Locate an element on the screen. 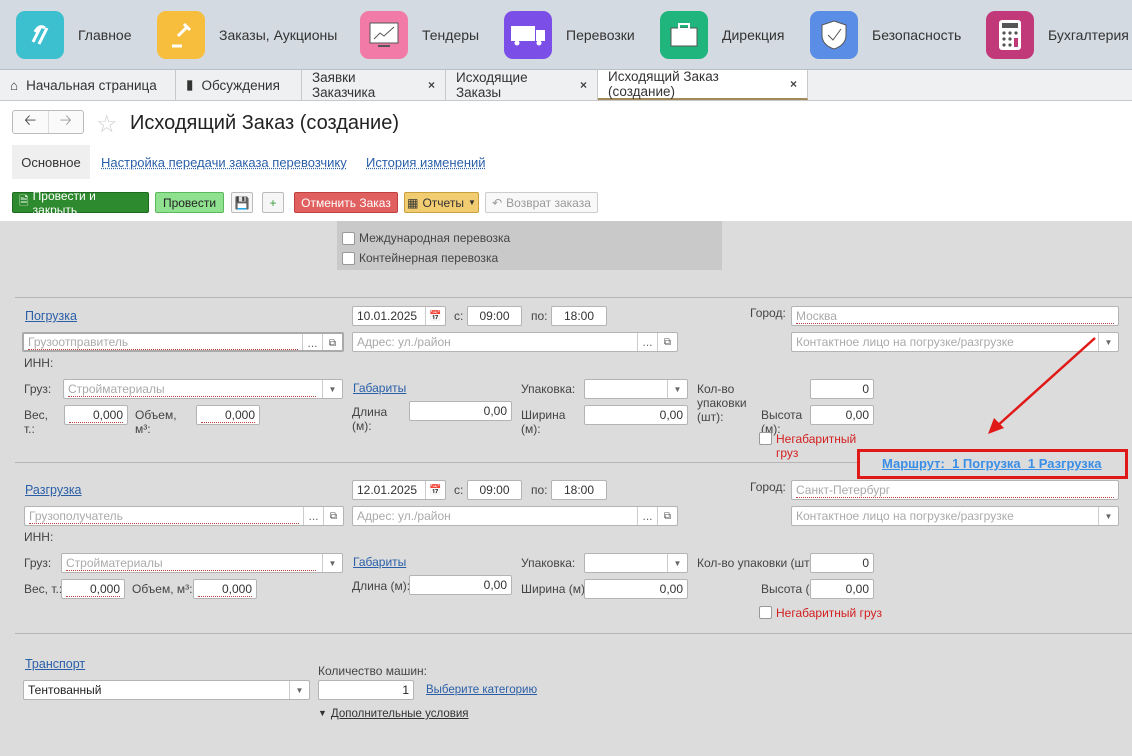  packaging-label: Упаковка: is located at coordinates (548, 389).